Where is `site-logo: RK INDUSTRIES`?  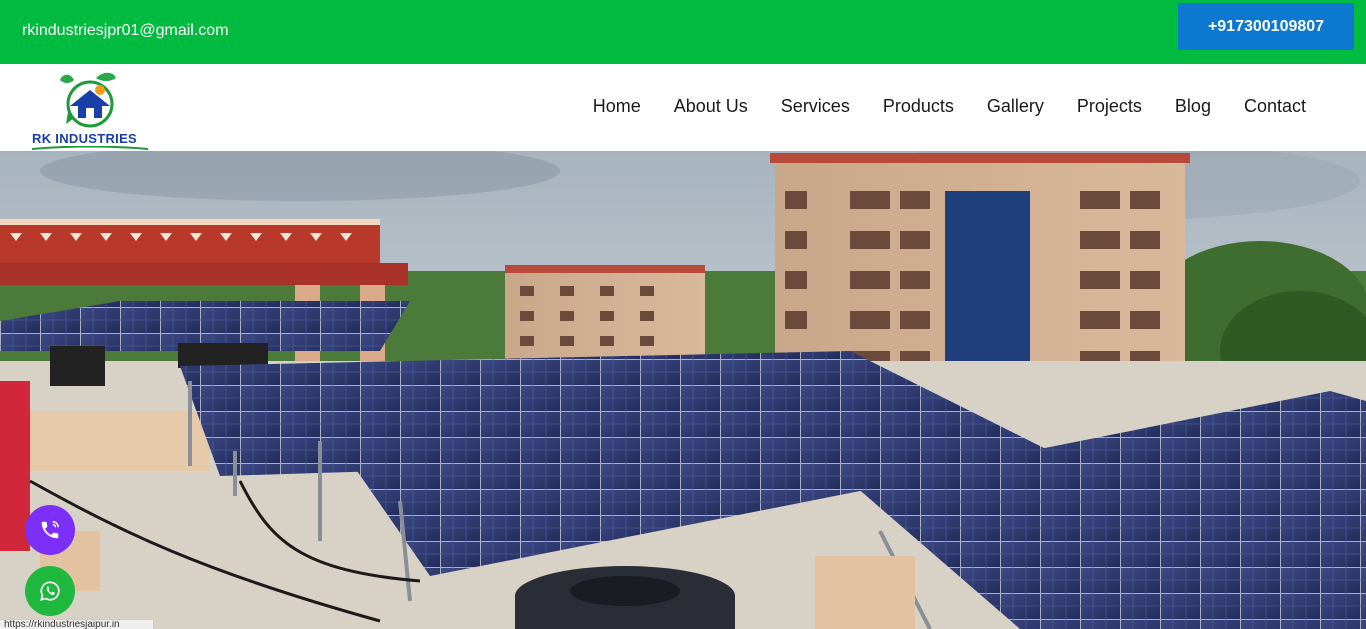
site-logo: RK INDUSTRIES is located at coordinates (90, 109).